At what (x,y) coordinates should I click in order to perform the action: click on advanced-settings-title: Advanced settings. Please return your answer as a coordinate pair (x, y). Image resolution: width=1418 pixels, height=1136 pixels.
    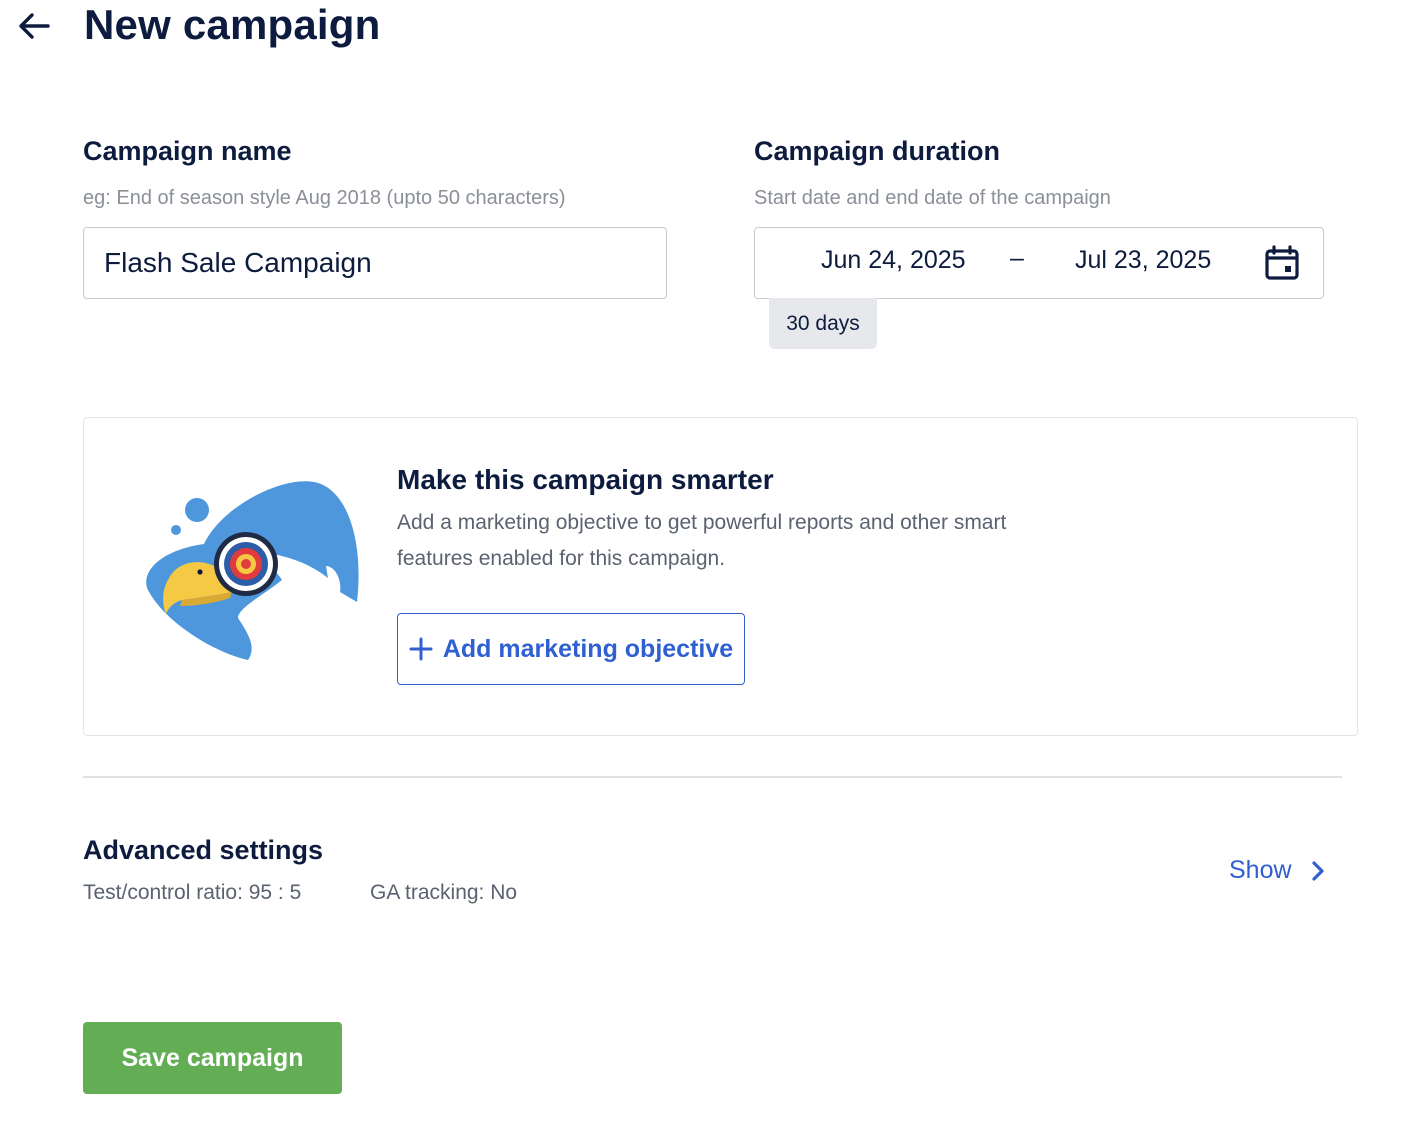
    Looking at the image, I should click on (203, 850).